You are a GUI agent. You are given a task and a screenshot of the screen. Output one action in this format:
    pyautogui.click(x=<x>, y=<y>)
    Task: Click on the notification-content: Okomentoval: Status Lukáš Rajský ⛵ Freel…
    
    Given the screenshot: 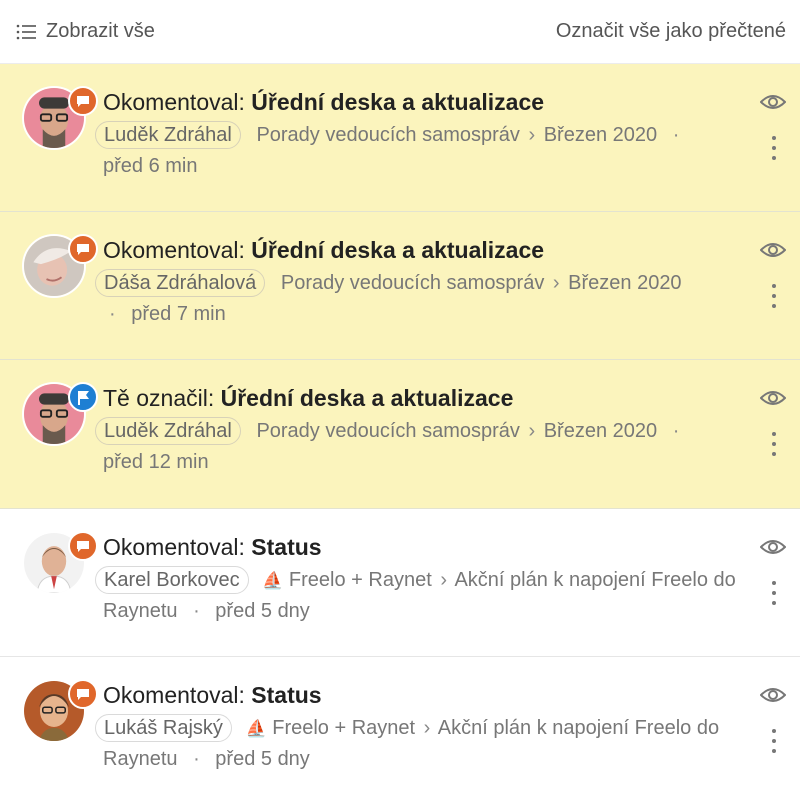 What is the action you would take?
    pyautogui.click(x=417, y=727)
    